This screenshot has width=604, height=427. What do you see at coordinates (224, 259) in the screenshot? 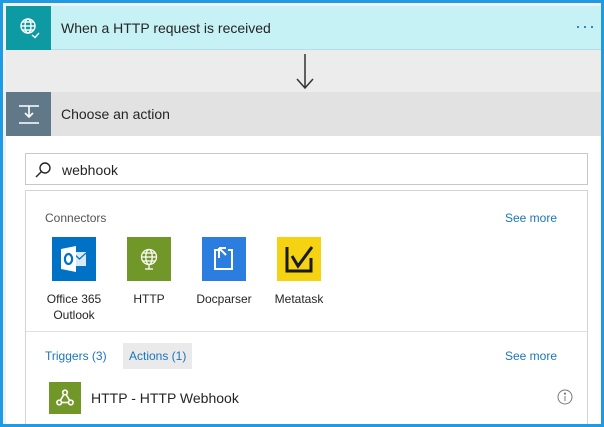
I see `docparser-icon` at bounding box center [224, 259].